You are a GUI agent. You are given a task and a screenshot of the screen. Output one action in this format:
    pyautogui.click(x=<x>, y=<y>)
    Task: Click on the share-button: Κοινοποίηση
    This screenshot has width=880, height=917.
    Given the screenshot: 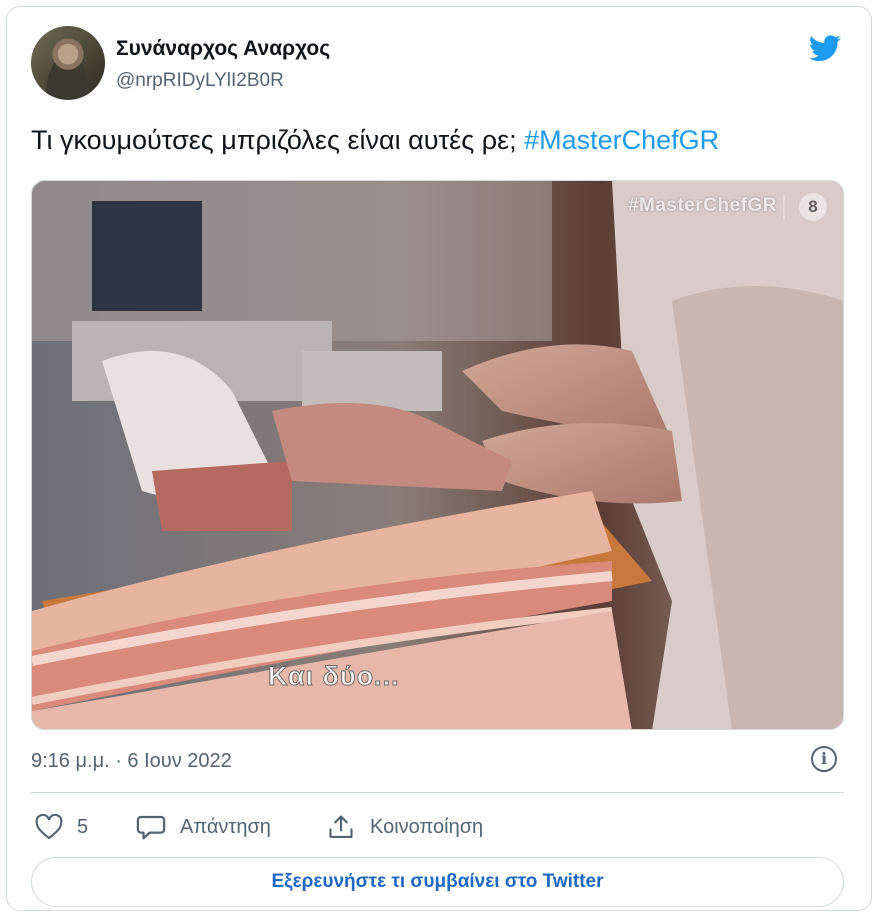 What is the action you would take?
    pyautogui.click(x=404, y=827)
    